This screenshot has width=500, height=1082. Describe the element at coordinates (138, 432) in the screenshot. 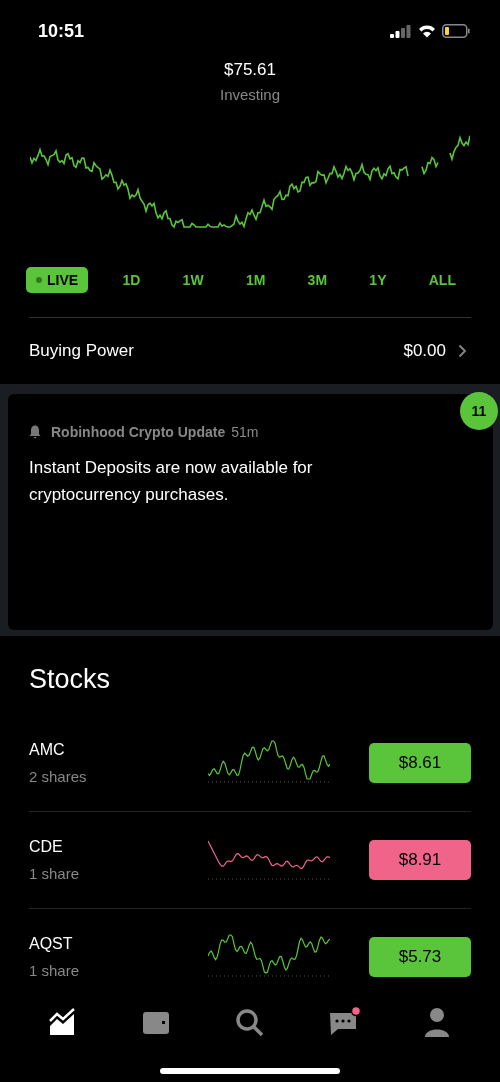

I see `notification-source: Robinhood Crypto Update` at that location.